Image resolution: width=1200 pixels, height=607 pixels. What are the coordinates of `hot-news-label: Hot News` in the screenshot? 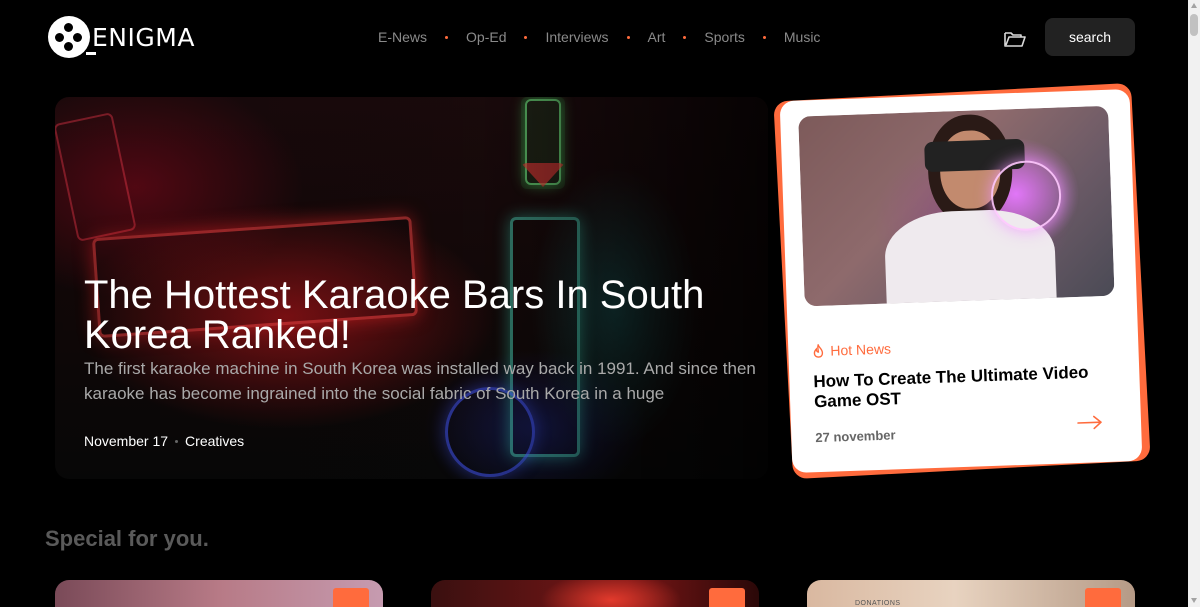 It's located at (861, 349).